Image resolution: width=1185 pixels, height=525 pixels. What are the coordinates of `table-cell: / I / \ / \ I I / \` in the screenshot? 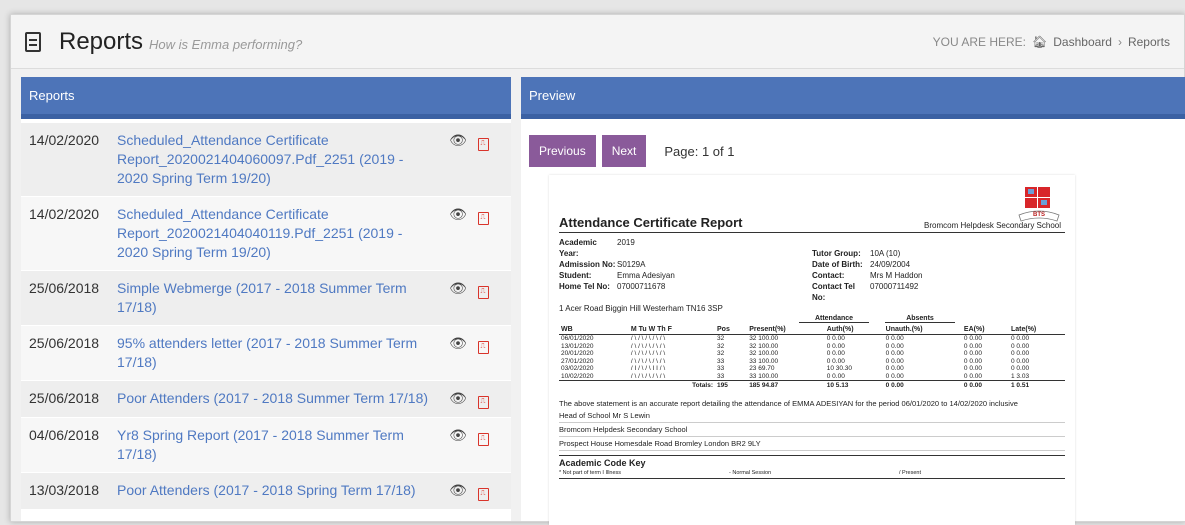 It's located at (648, 368).